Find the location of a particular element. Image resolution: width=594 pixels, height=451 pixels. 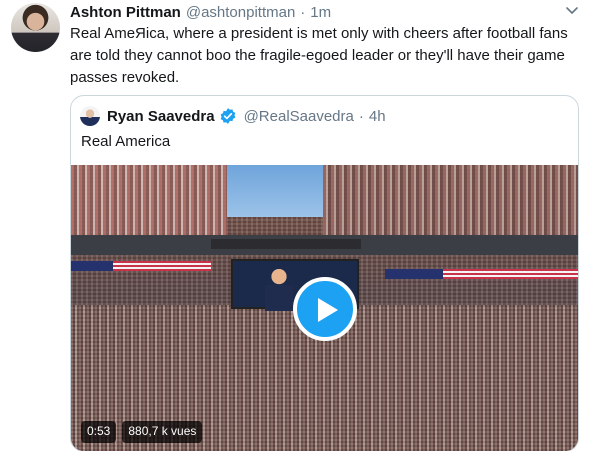

video-meta: 0:53 880,7 k vues is located at coordinates (142, 432).